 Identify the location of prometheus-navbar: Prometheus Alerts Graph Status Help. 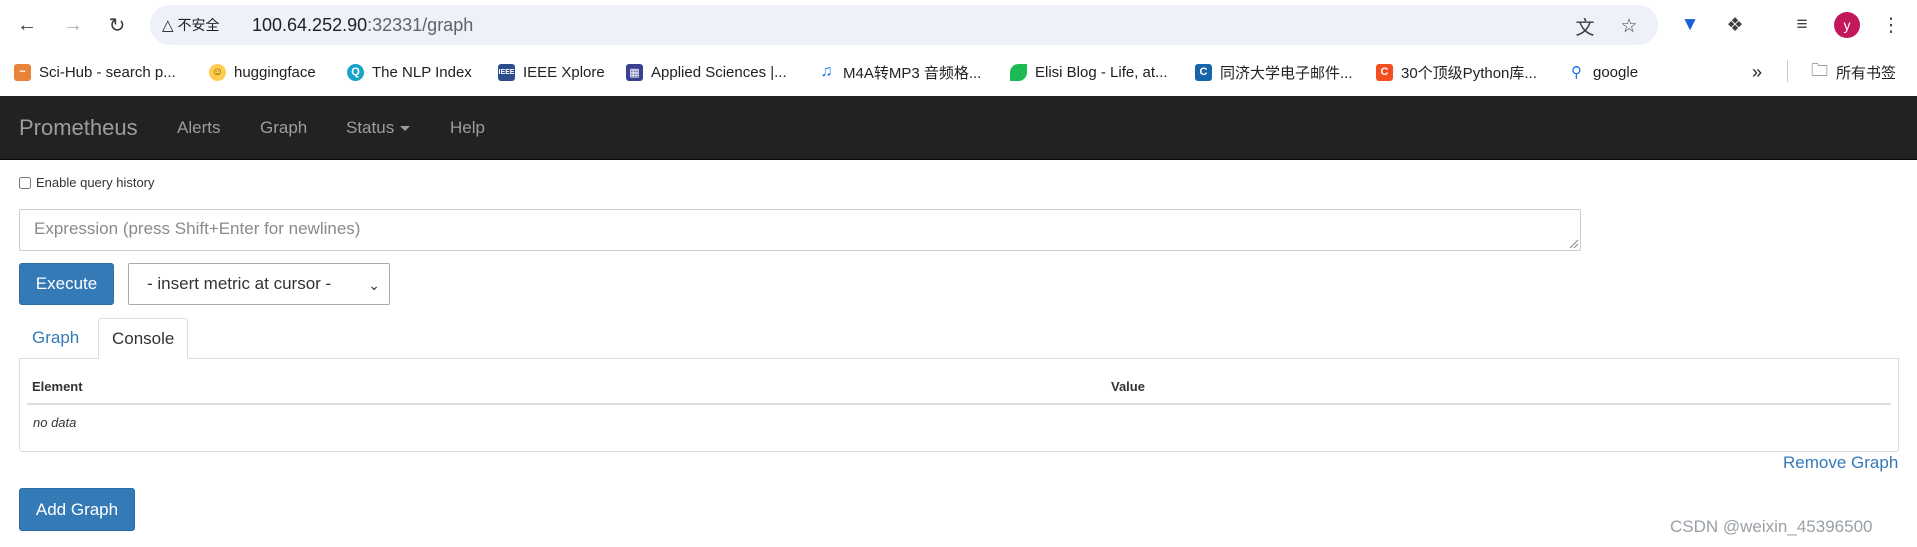
(958, 128).